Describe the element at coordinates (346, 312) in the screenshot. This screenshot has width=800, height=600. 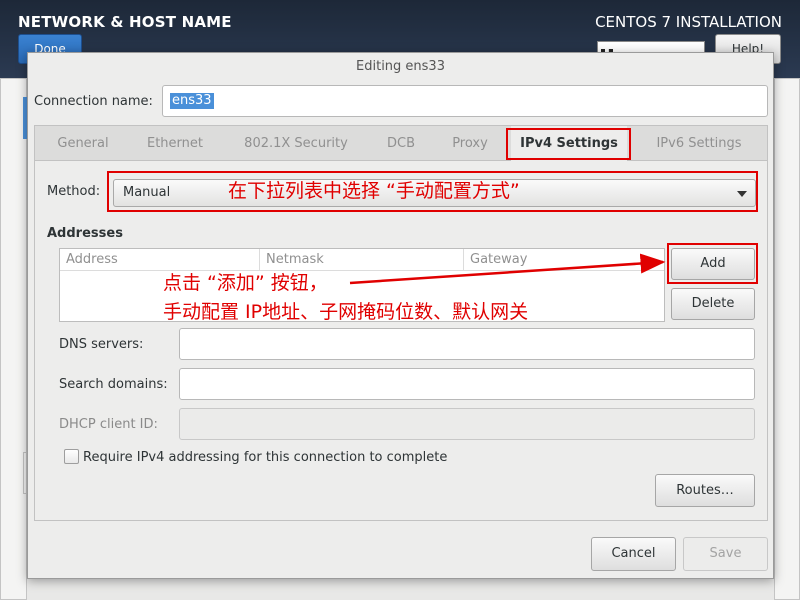
I see `add-annotation-line2: 手动配置 IP地址、子网掩码位数、默认网关` at that location.